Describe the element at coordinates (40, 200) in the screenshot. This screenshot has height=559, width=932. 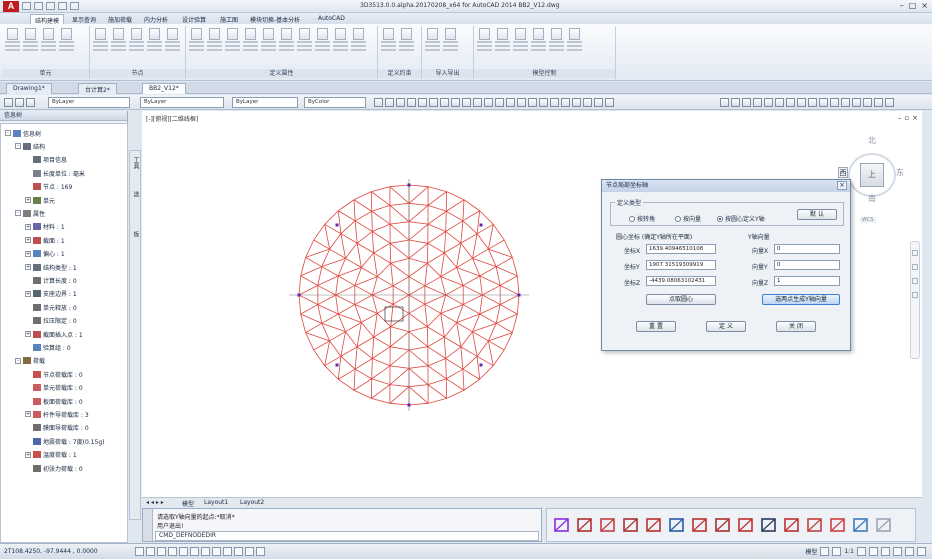
I see `tree-item: + 单元` at that location.